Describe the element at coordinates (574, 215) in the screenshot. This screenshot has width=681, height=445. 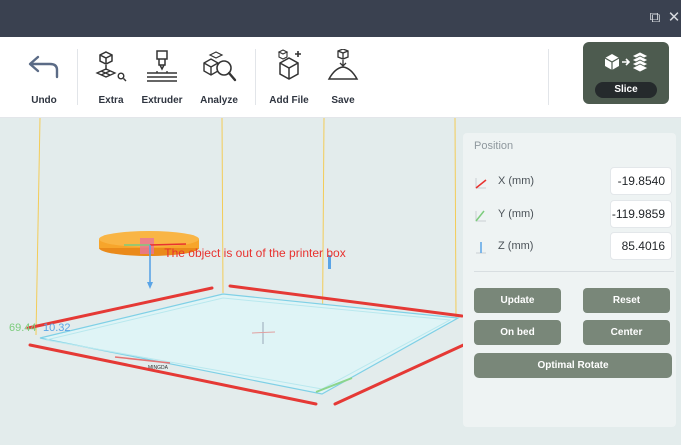
I see `y-position-row: Y (mm) -119.9859` at that location.